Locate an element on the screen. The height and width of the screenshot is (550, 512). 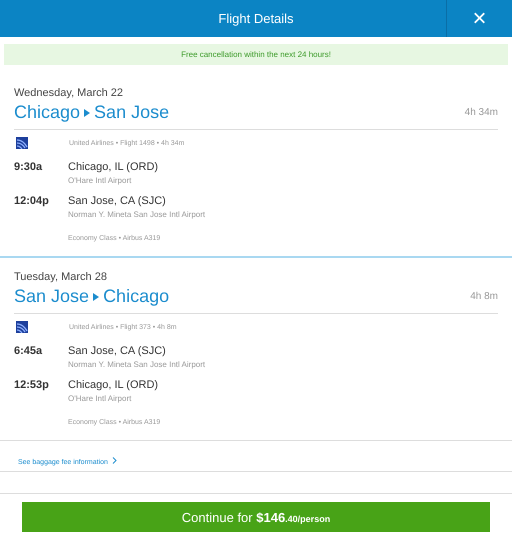
flight-time: 6:45a is located at coordinates (29, 352).